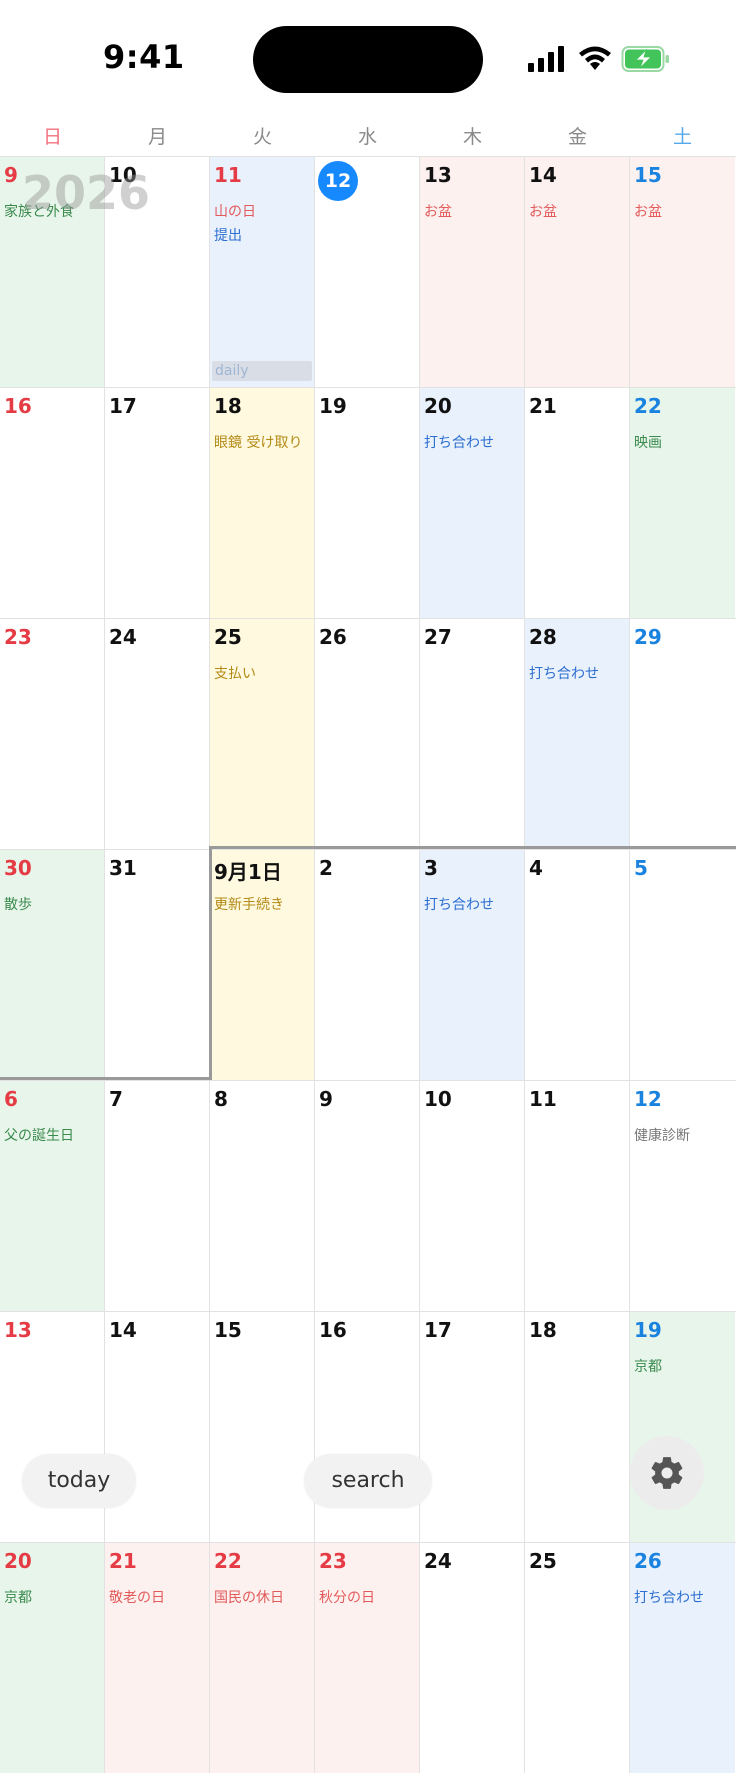  Describe the element at coordinates (338, 181) in the screenshot. I see `today-indicator: 12` at that location.